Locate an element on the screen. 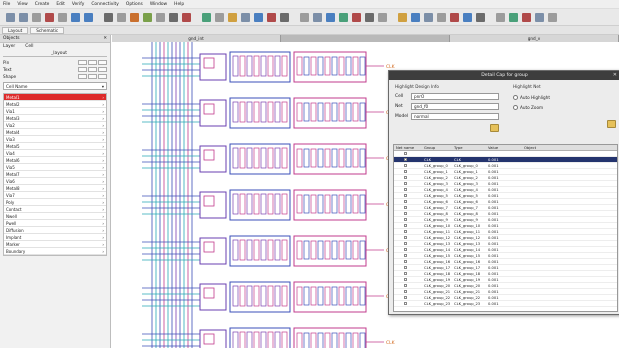 This screenshot has width=619, height=348. menu-item: Connectivity is located at coordinates (105, 4).